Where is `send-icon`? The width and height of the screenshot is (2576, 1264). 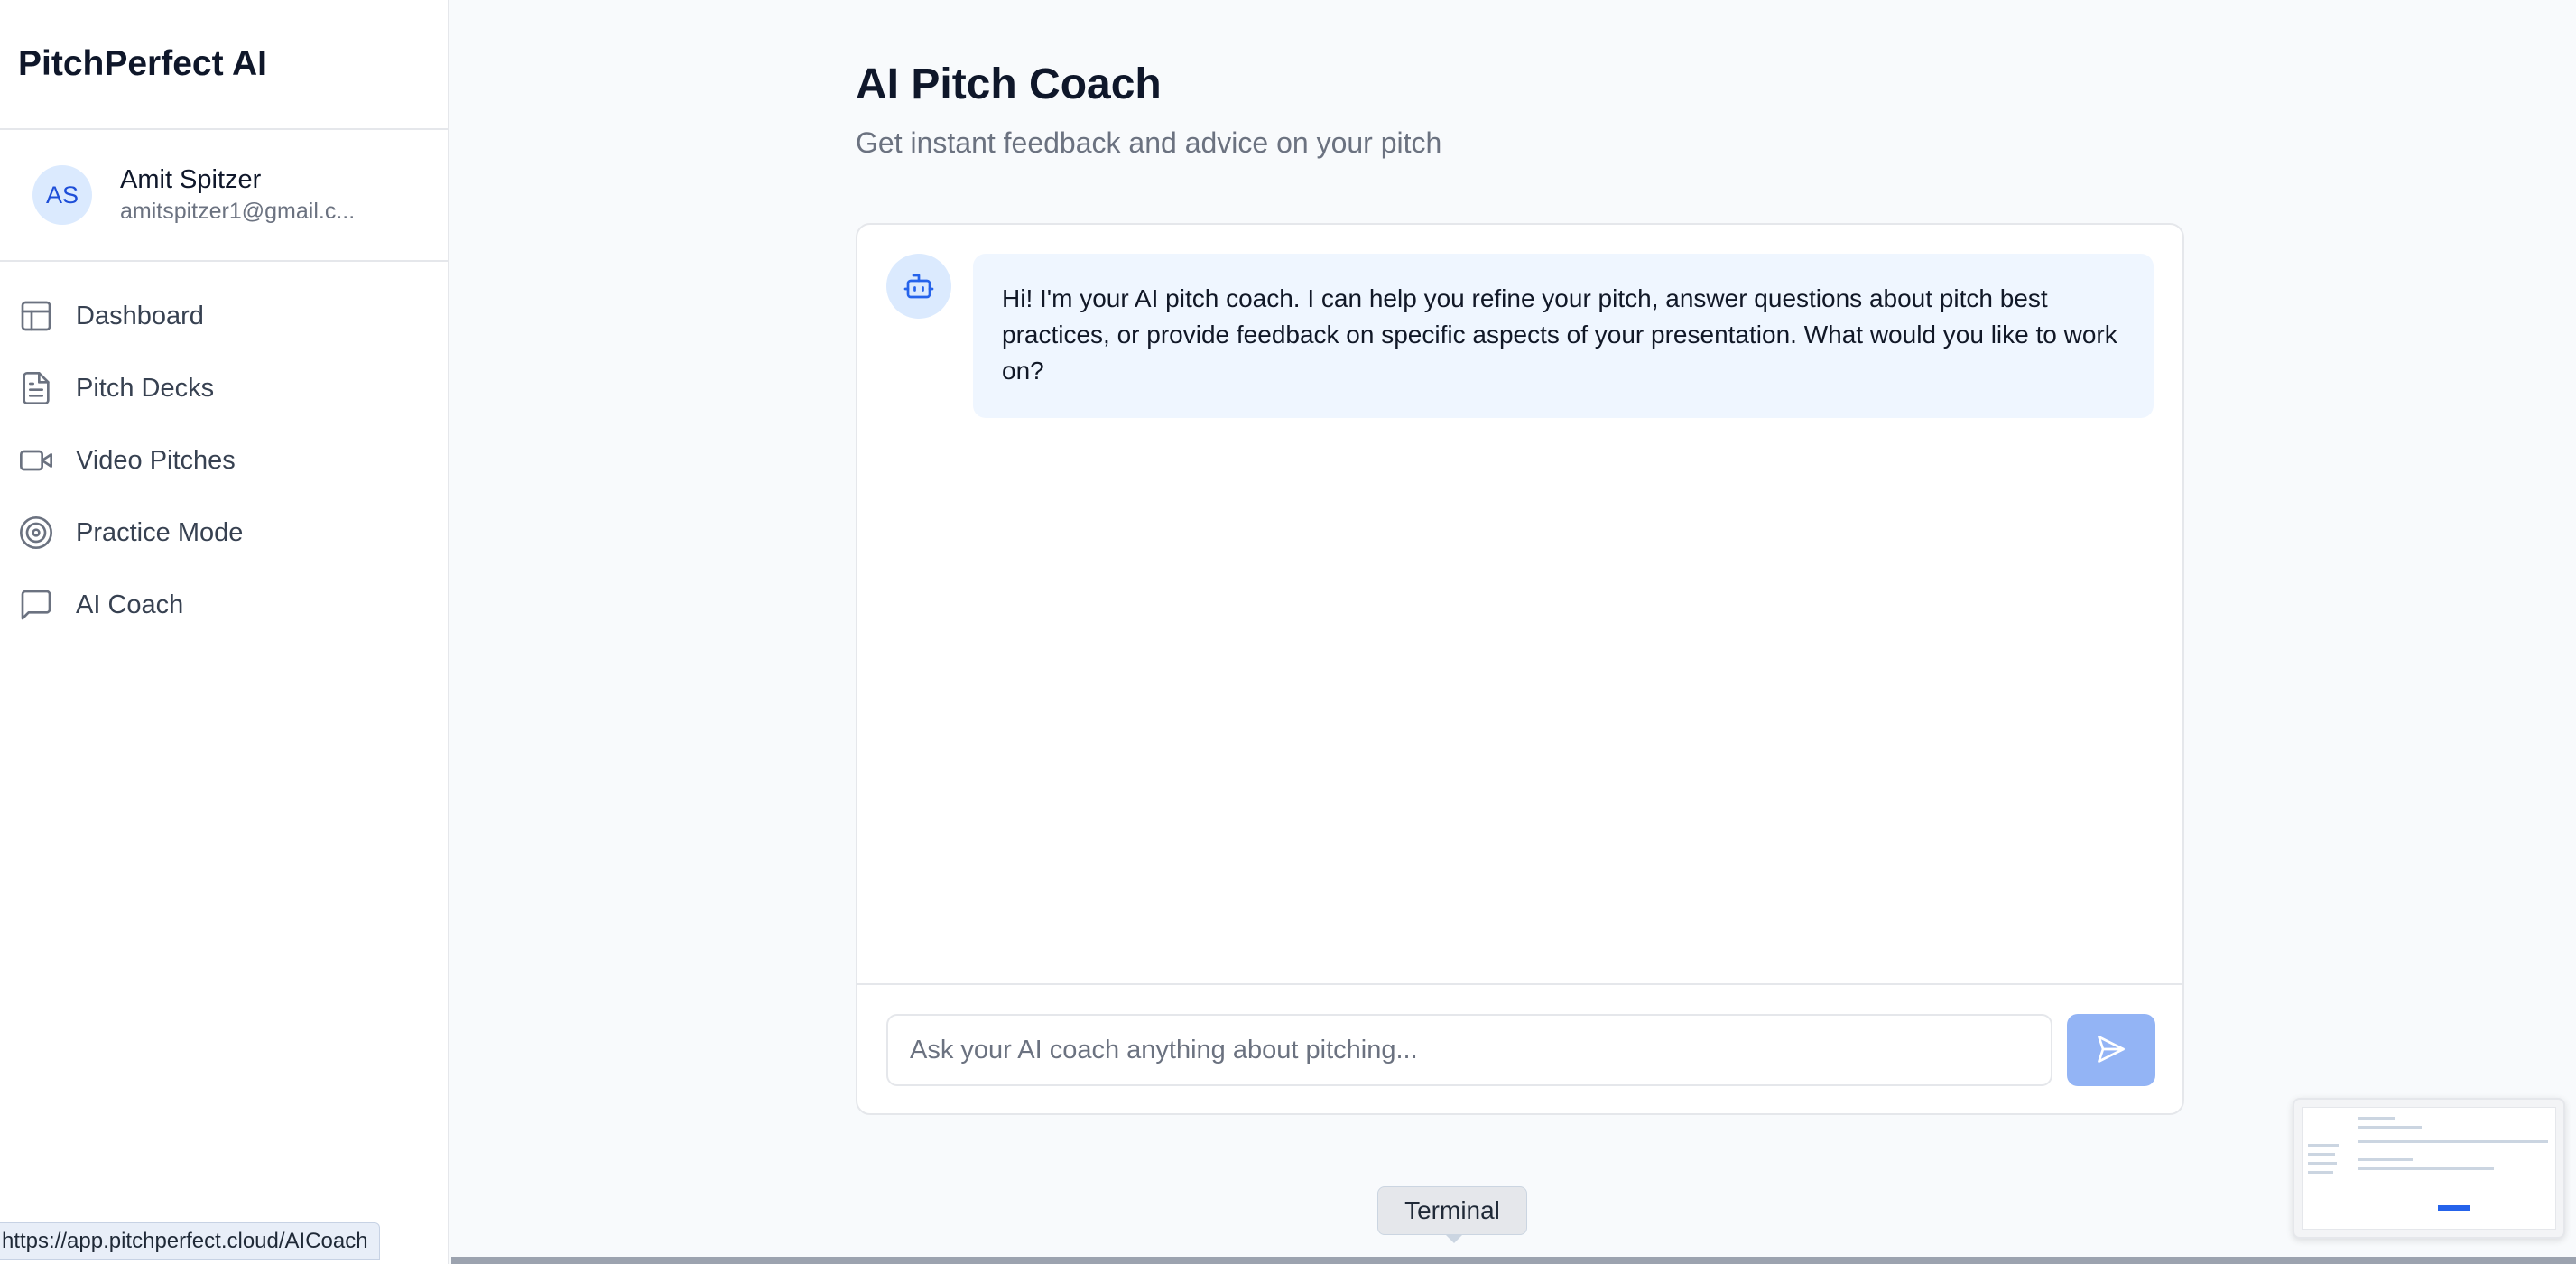 send-icon is located at coordinates (2111, 1050).